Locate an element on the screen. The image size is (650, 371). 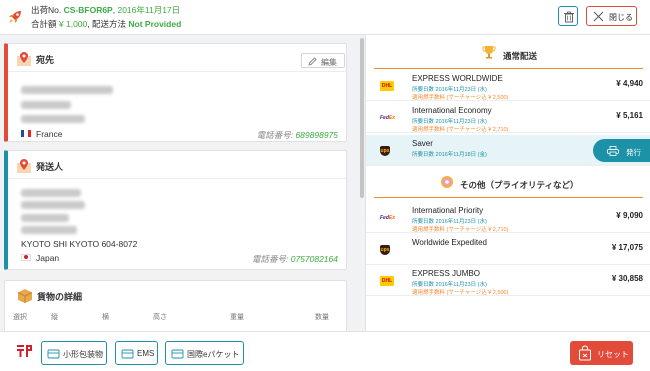
rate-price: ¥ 30,858 is located at coordinates (627, 278).